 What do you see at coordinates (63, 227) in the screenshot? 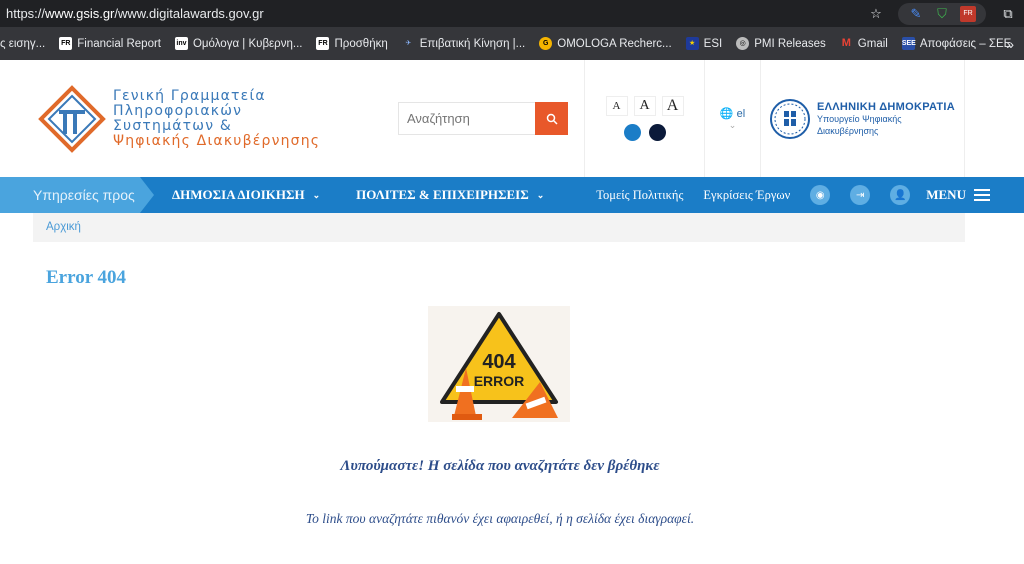
I see `breadcrumb-home-link: Αρχική` at bounding box center [63, 227].